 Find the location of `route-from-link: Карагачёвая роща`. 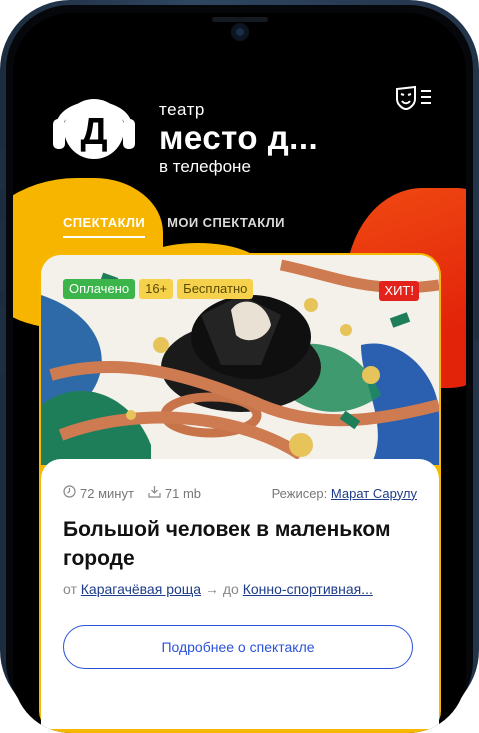

route-from-link: Карагачёвая роща is located at coordinates (141, 589).